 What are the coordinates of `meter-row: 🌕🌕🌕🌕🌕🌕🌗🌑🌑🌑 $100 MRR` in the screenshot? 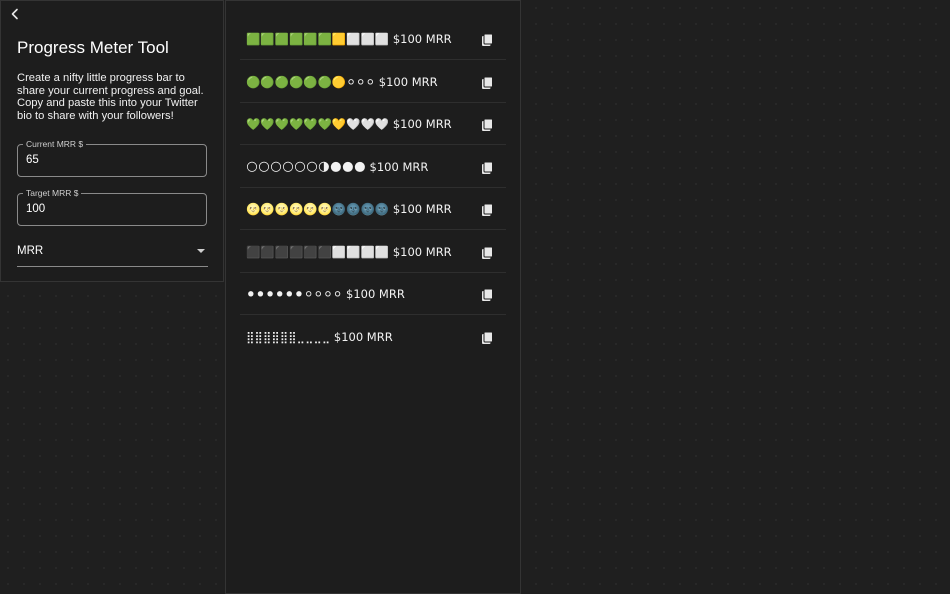 It's located at (373, 167).